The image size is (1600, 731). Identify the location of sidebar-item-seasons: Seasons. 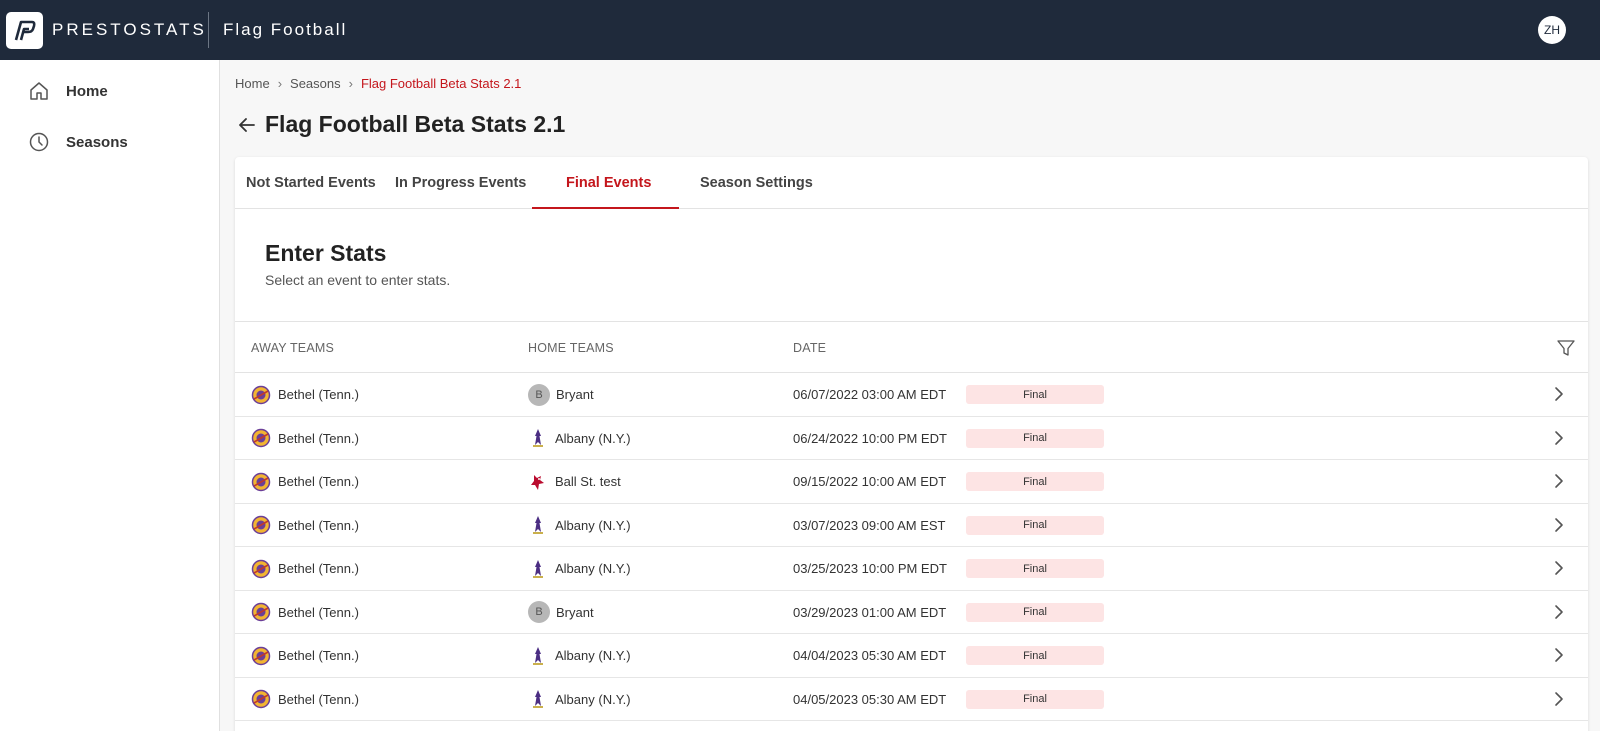
(78, 142).